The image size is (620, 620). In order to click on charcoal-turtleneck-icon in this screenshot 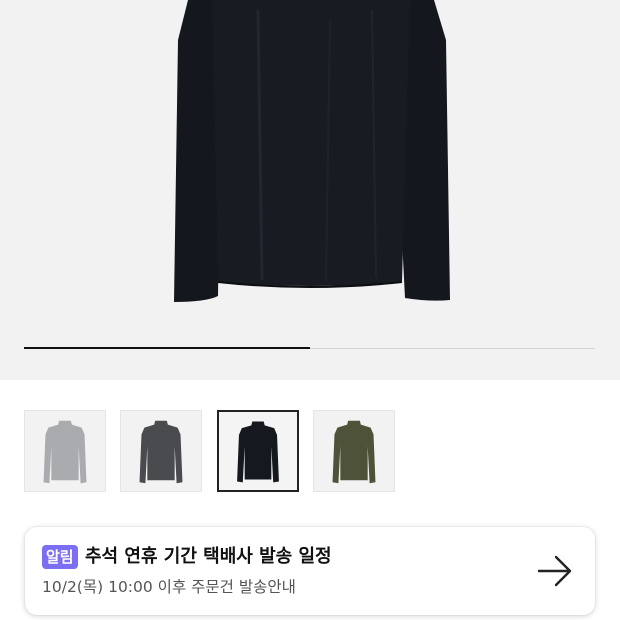, I will do `click(161, 452)`.